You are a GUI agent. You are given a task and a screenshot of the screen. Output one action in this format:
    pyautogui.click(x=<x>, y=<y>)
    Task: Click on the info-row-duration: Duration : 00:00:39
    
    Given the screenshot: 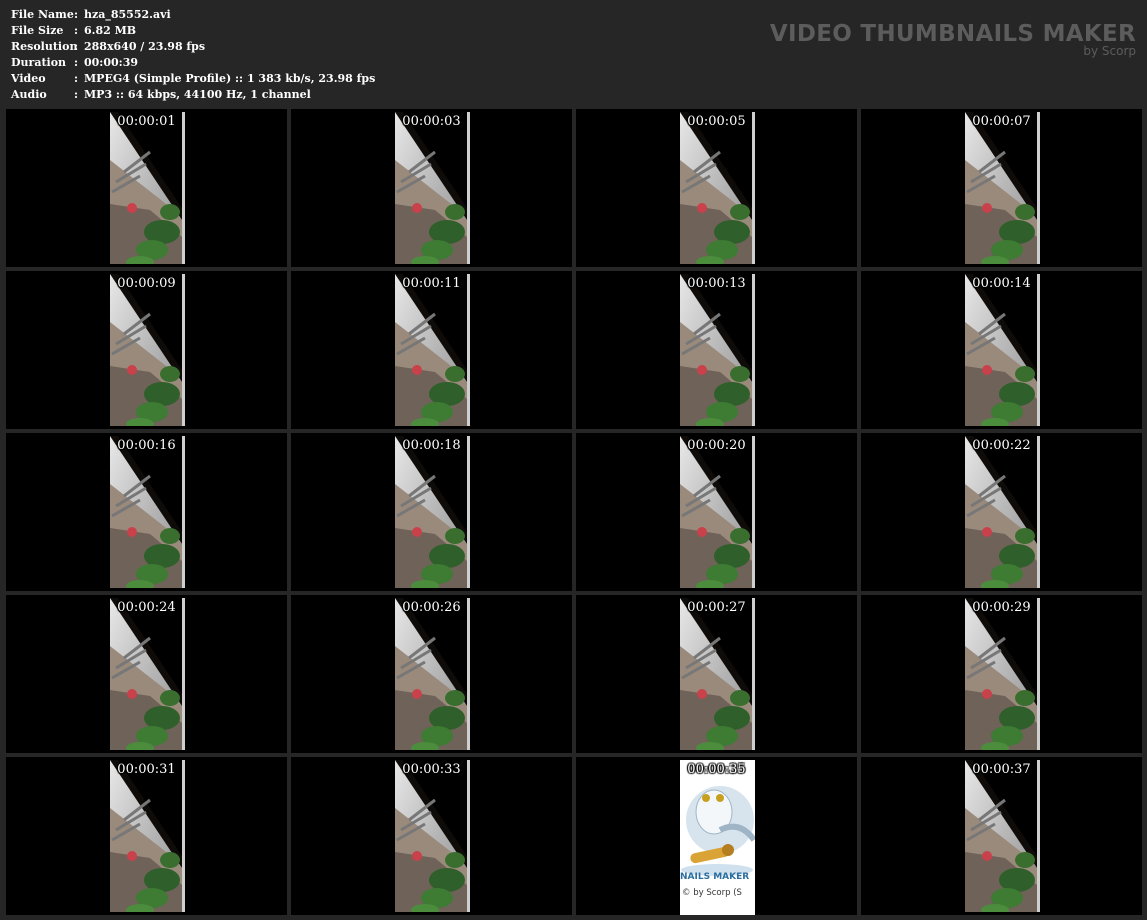 What is the action you would take?
    pyautogui.click(x=193, y=63)
    